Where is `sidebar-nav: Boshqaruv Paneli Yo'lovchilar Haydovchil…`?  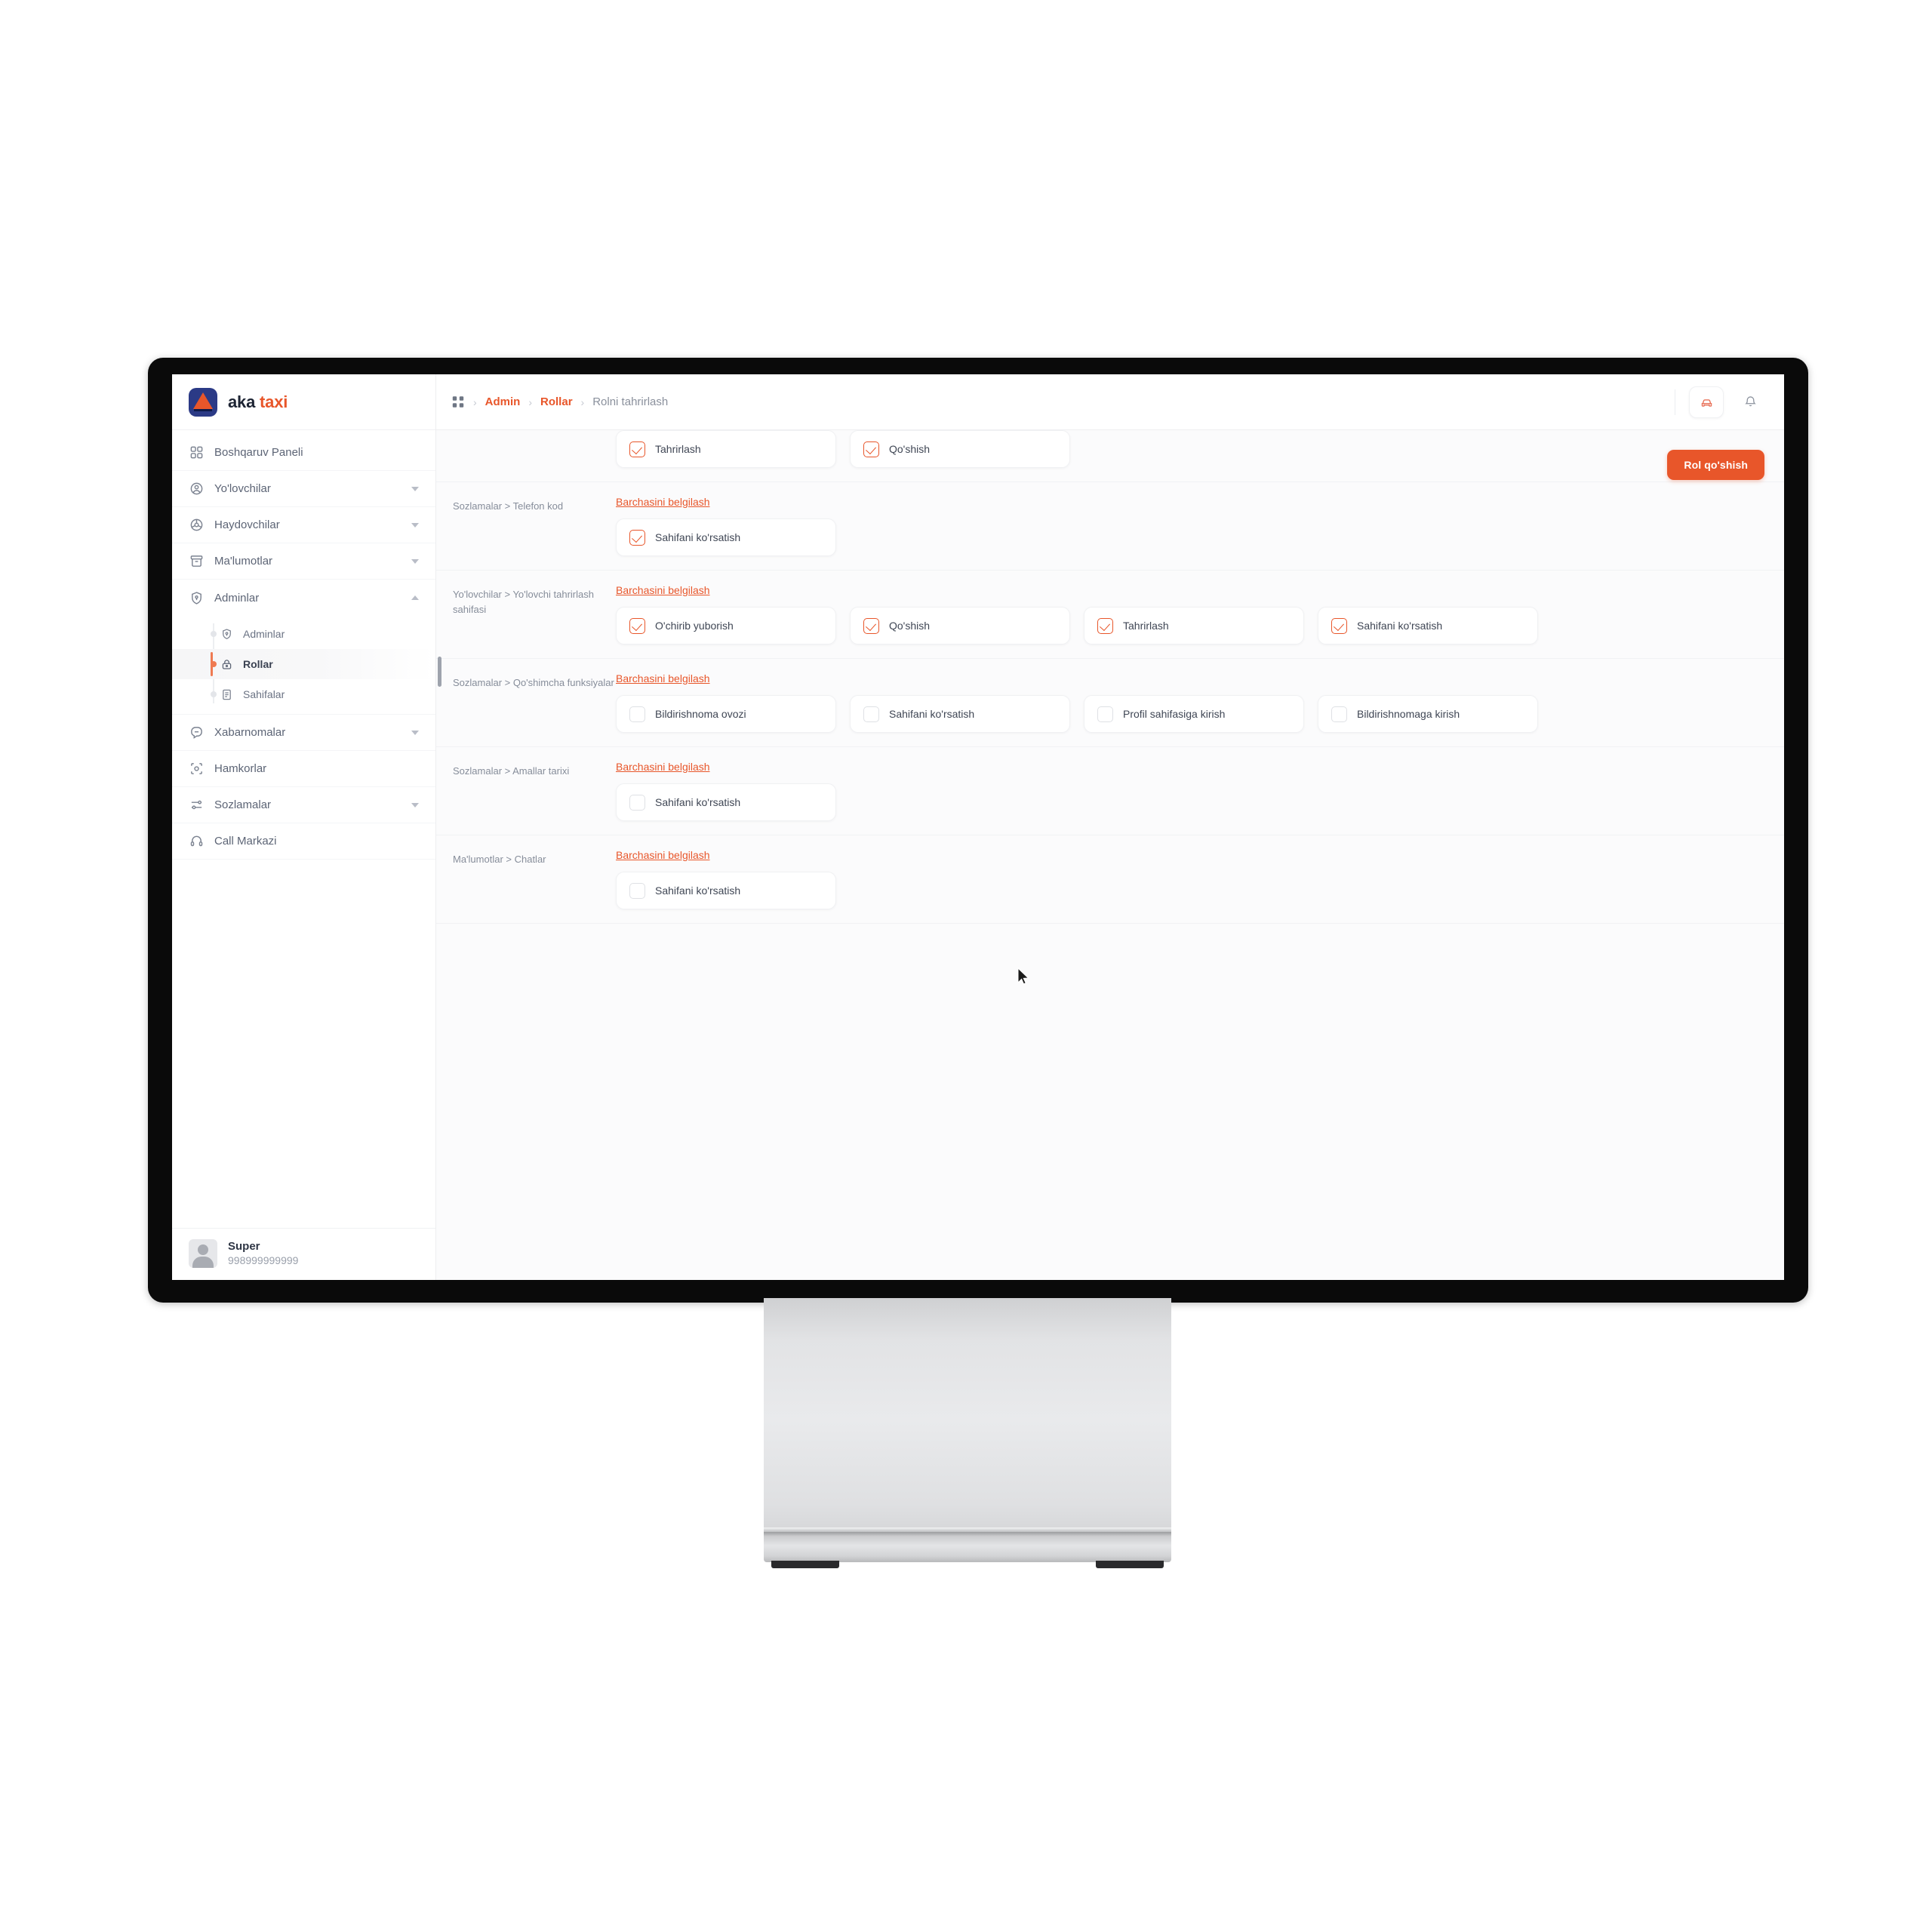
sidebar-nav: Boshqaruv Paneli Yo'lovchilar Haydovchil… is located at coordinates (303, 645).